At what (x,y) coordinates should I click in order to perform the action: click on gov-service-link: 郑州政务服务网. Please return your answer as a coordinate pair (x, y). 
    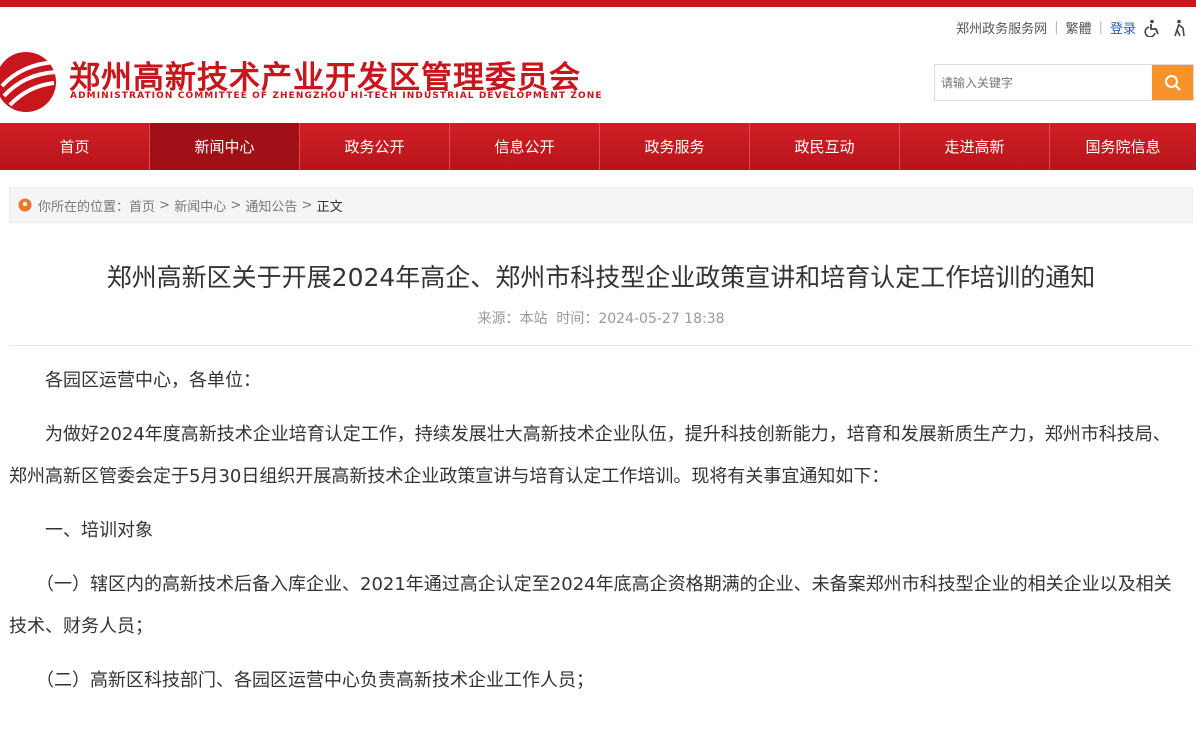
    Looking at the image, I should click on (1001, 27).